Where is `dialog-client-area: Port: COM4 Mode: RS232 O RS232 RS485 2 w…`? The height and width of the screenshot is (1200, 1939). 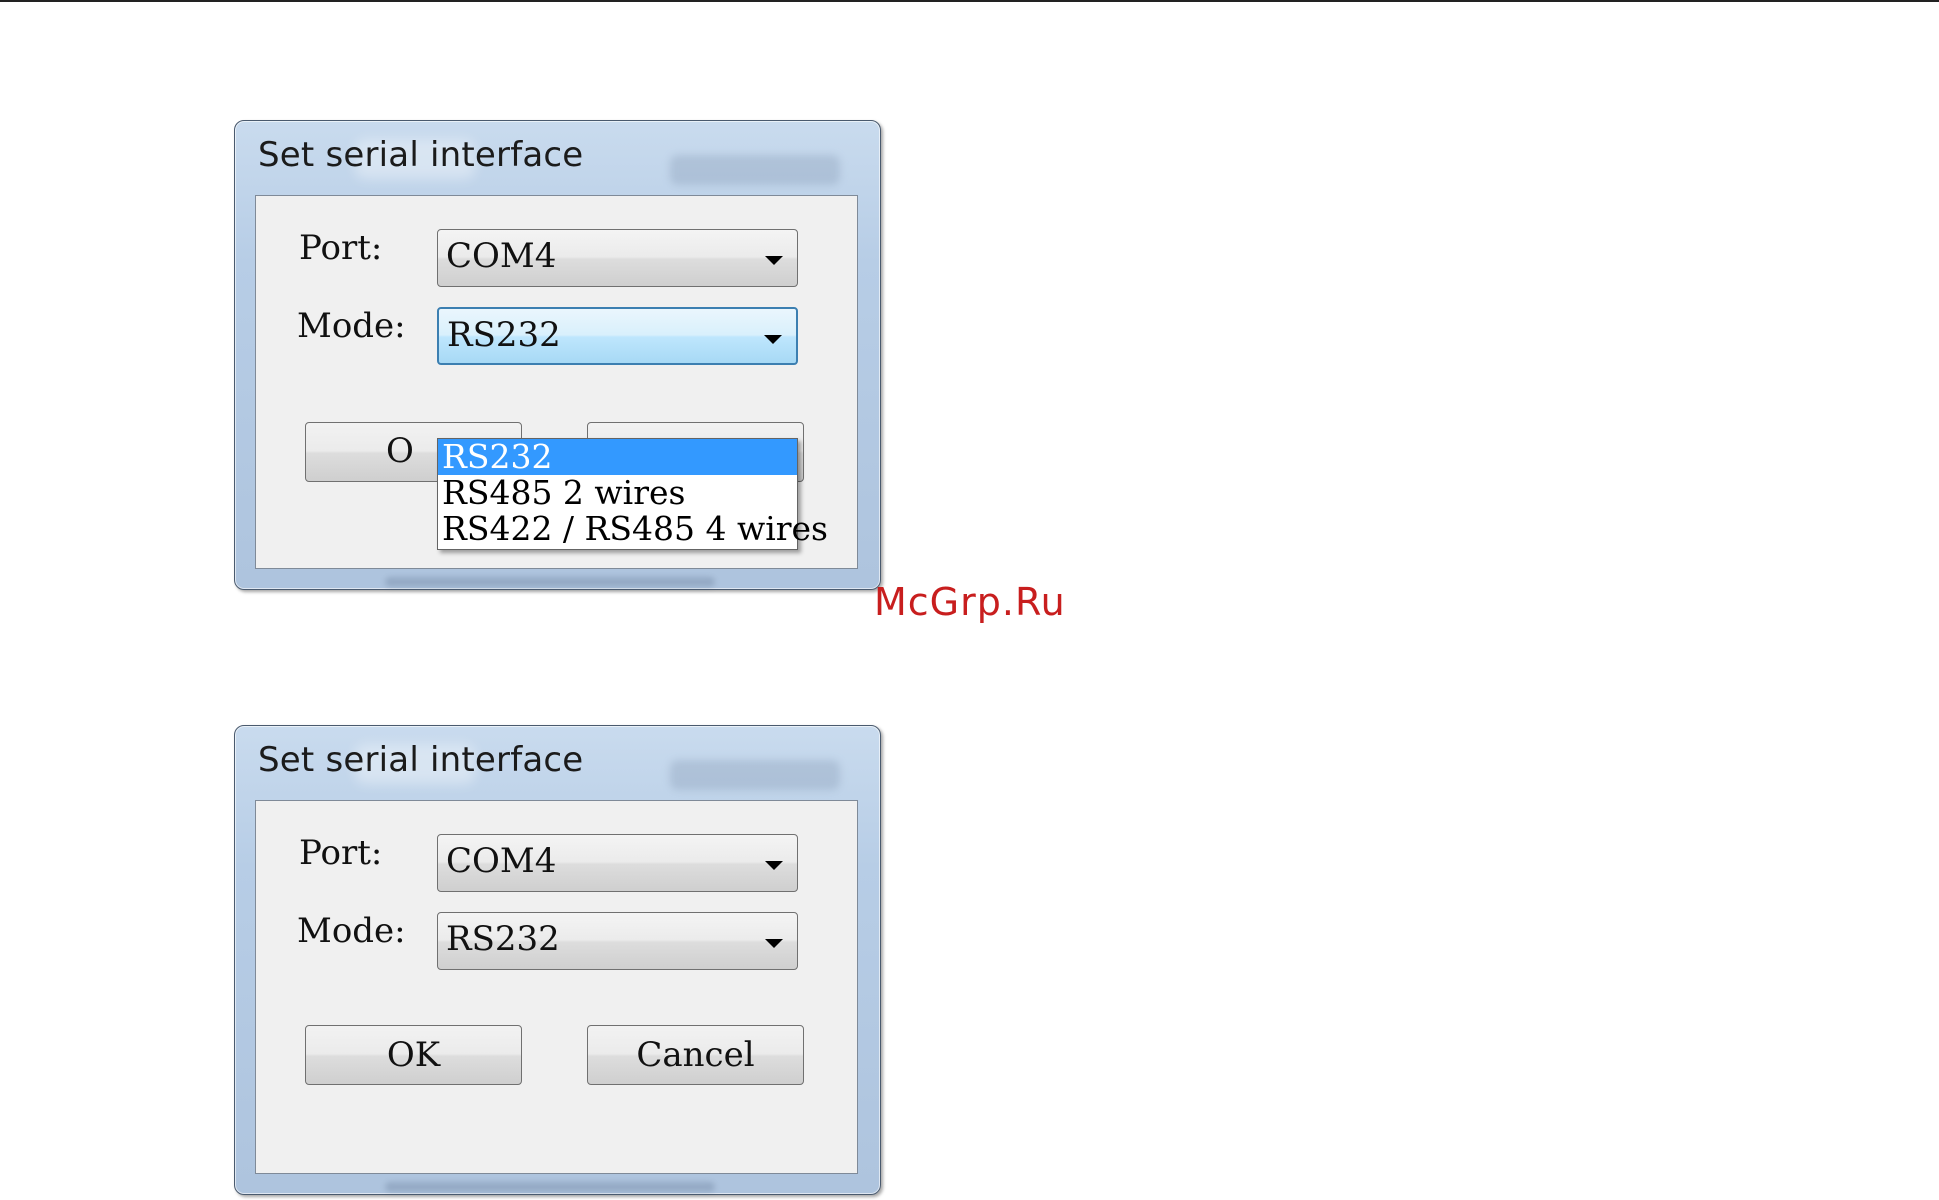 dialog-client-area: Port: COM4 Mode: RS232 O RS232 RS485 2 w… is located at coordinates (556, 382).